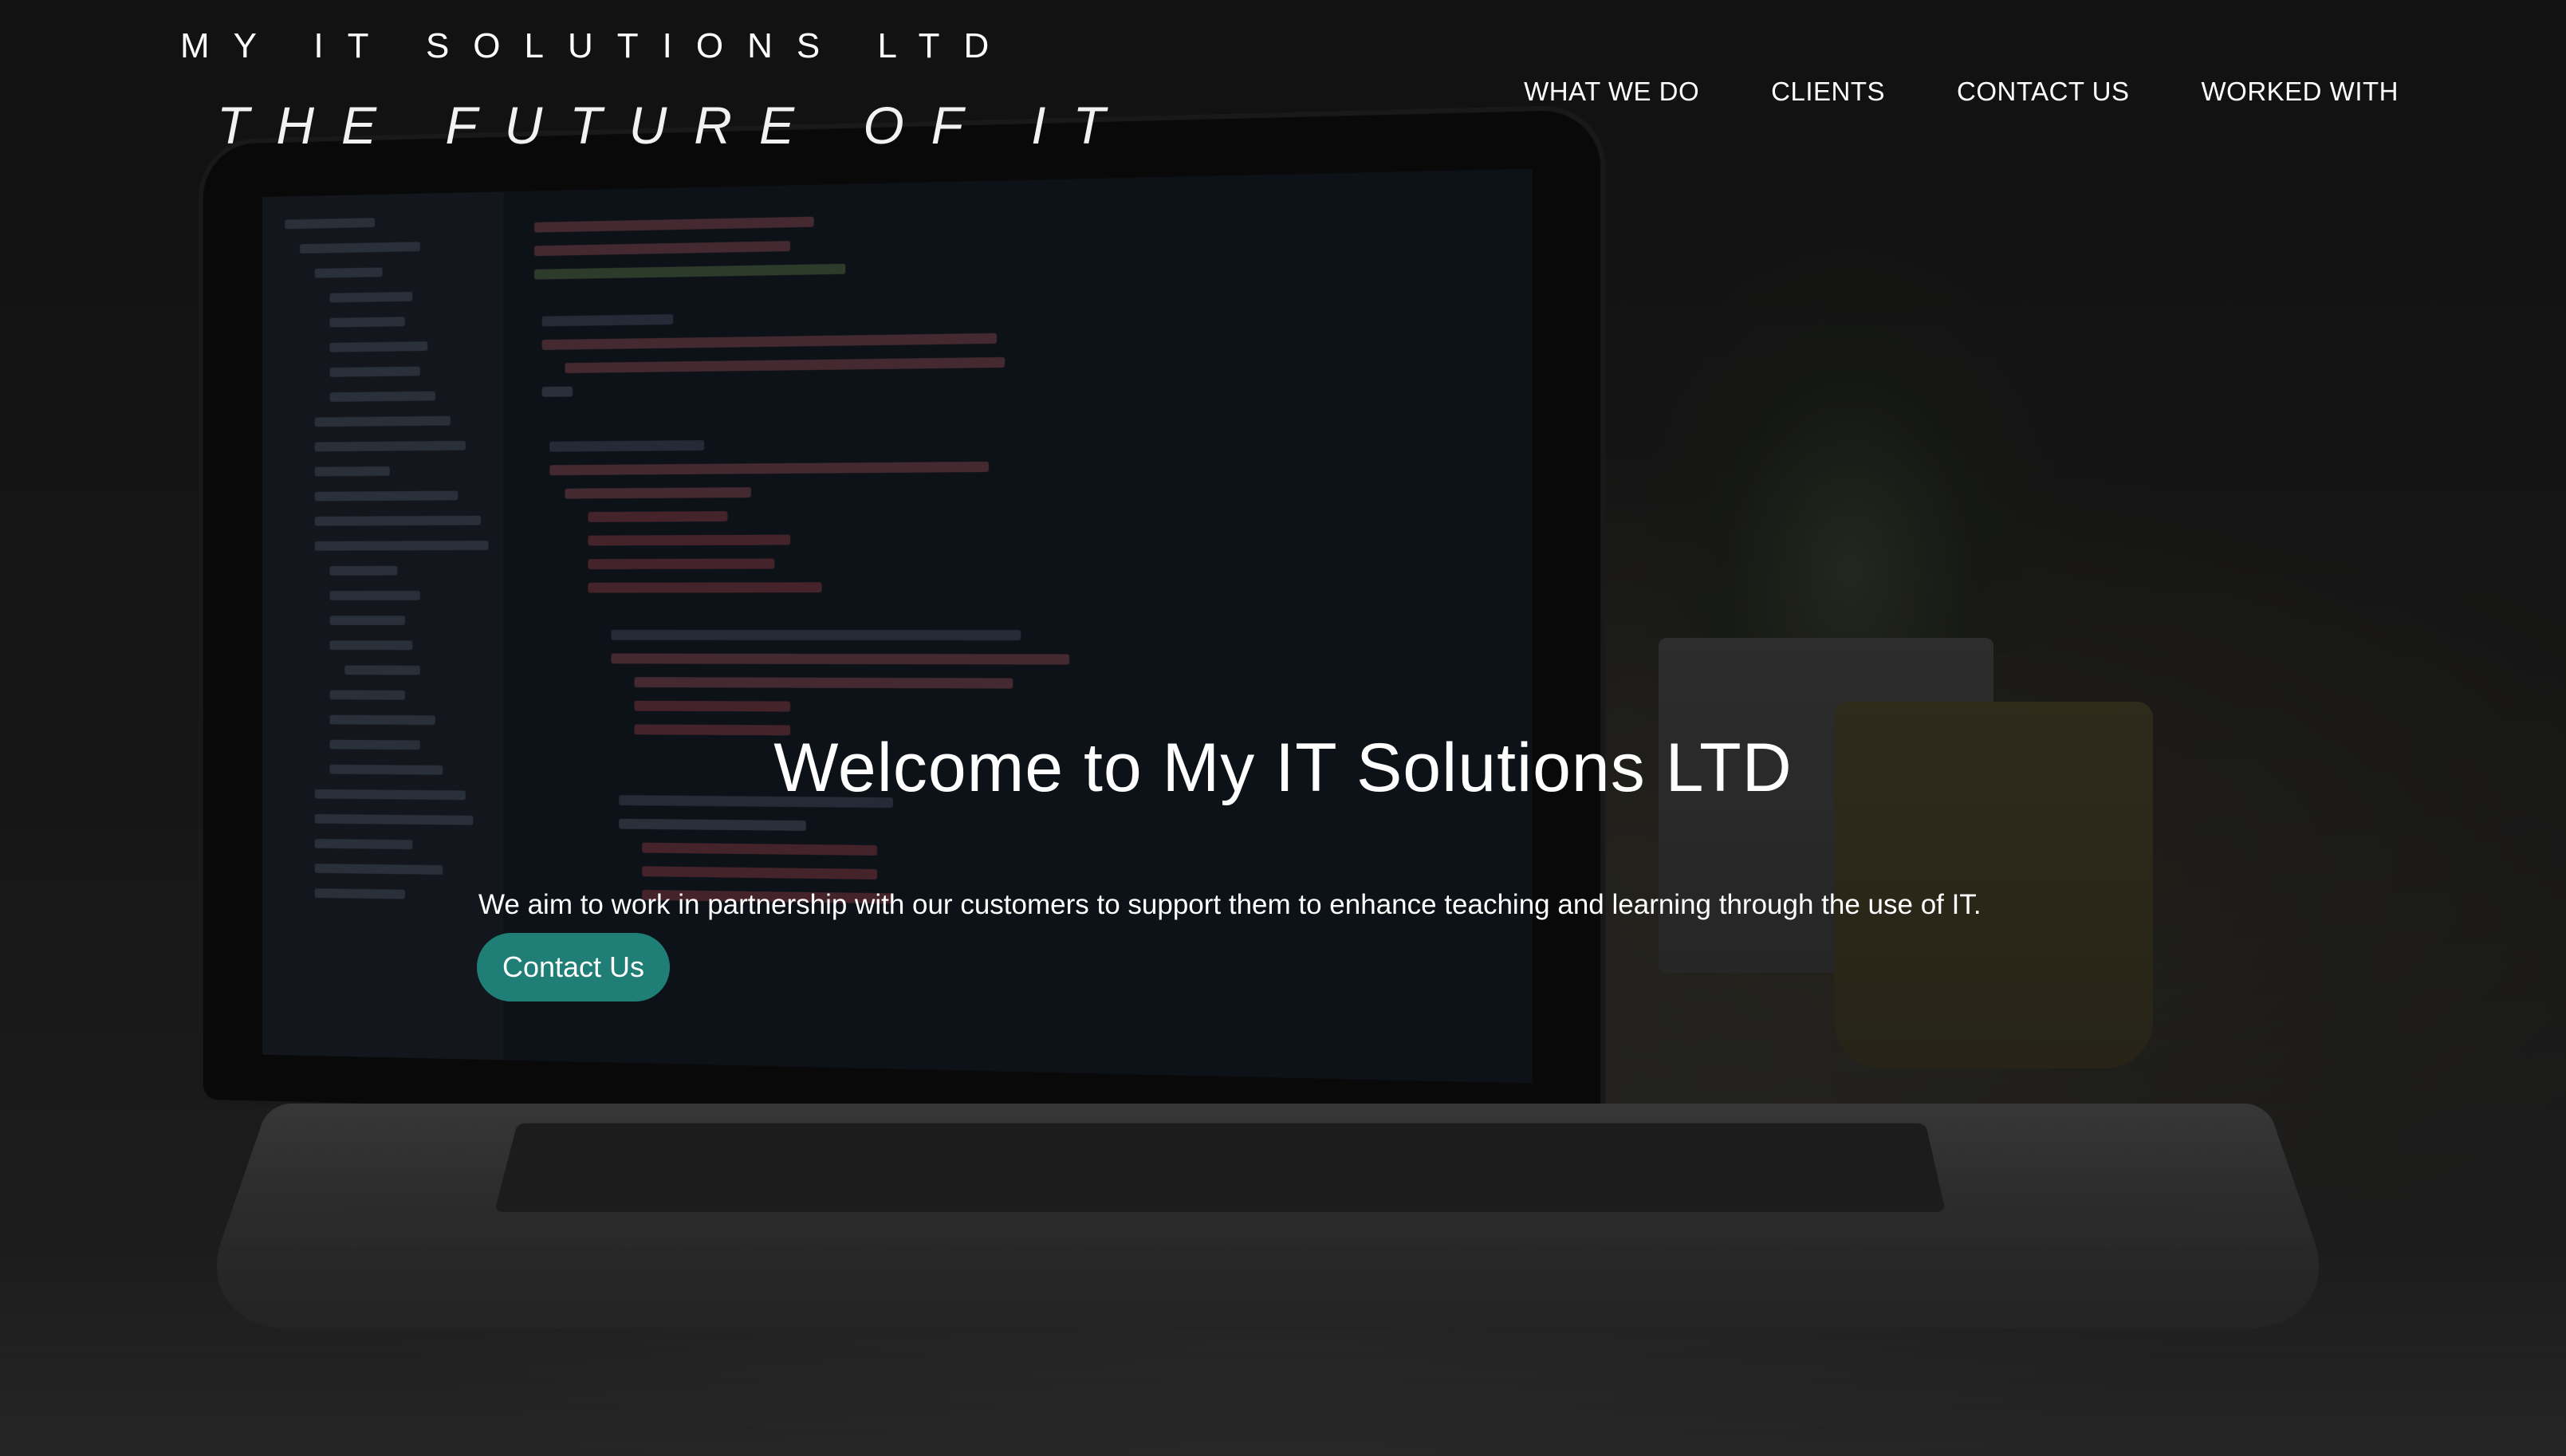  What do you see at coordinates (656, 89) in the screenshot?
I see `brand: MY IT SOLUTIONS LTD THE FUTURE OF IT` at bounding box center [656, 89].